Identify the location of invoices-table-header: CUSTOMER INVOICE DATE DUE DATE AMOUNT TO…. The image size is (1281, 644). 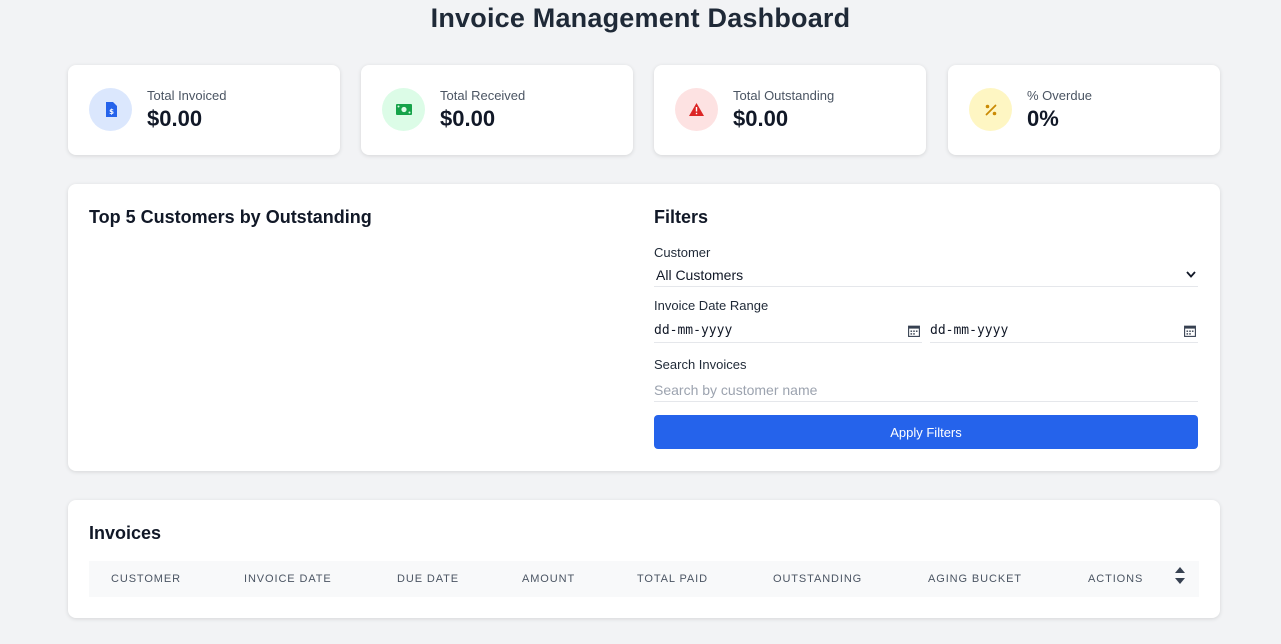
(644, 579).